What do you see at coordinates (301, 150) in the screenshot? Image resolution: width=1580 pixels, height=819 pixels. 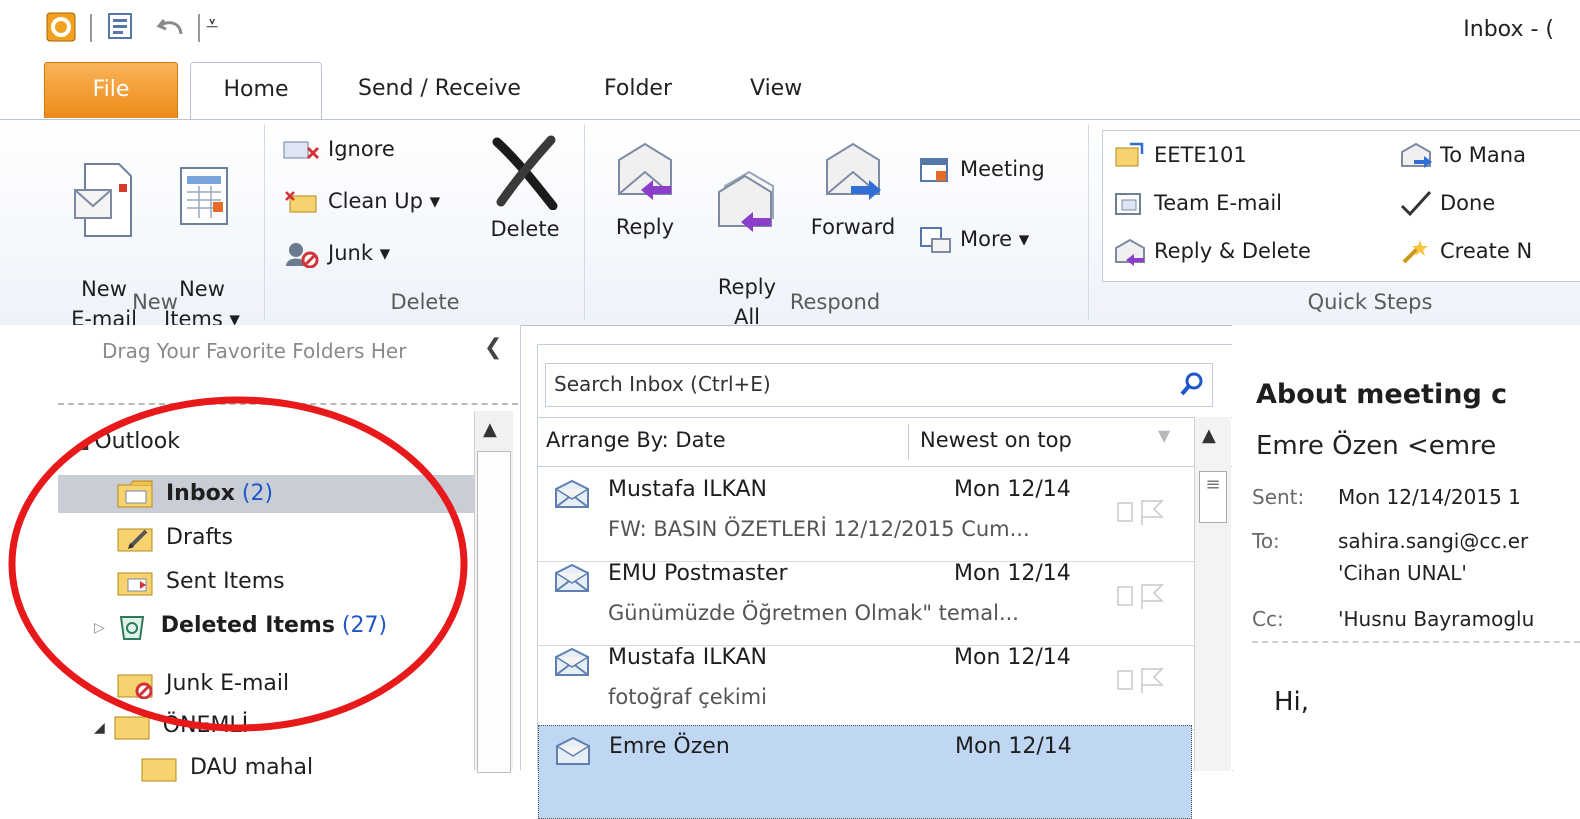 I see `ignore-icon` at bounding box center [301, 150].